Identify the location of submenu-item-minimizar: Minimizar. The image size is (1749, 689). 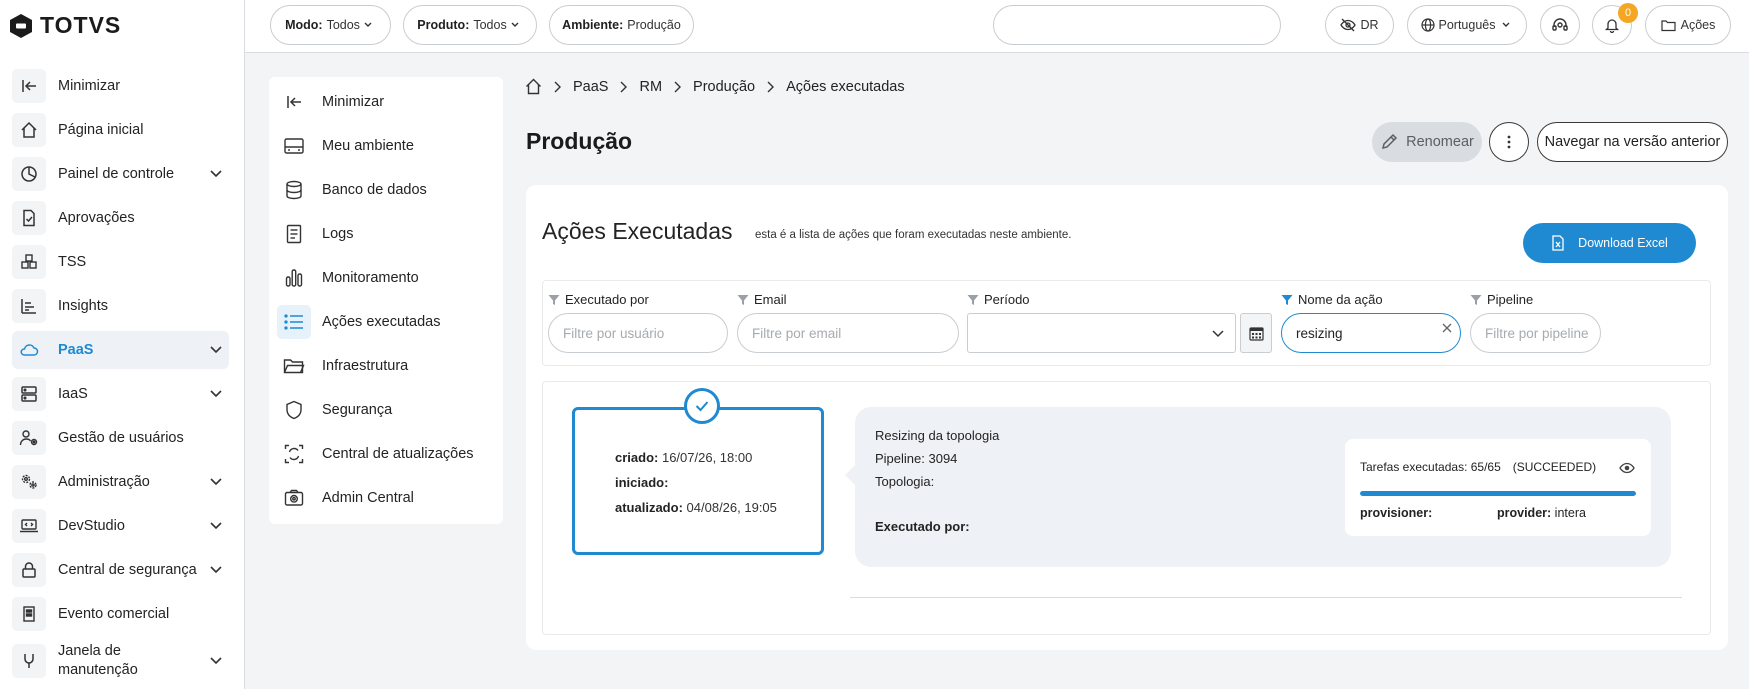
(386, 102).